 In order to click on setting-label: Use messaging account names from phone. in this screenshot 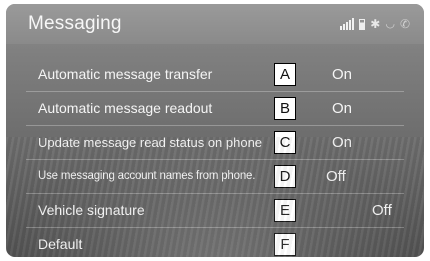, I will do `click(147, 176)`.